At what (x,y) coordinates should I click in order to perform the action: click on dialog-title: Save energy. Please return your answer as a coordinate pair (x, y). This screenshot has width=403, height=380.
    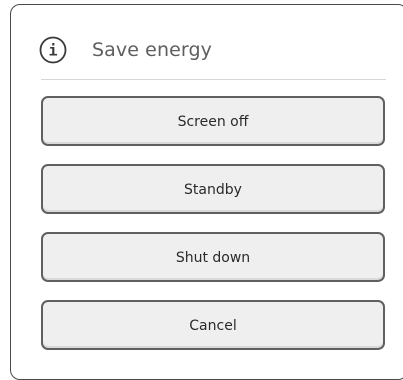
    Looking at the image, I should click on (152, 50).